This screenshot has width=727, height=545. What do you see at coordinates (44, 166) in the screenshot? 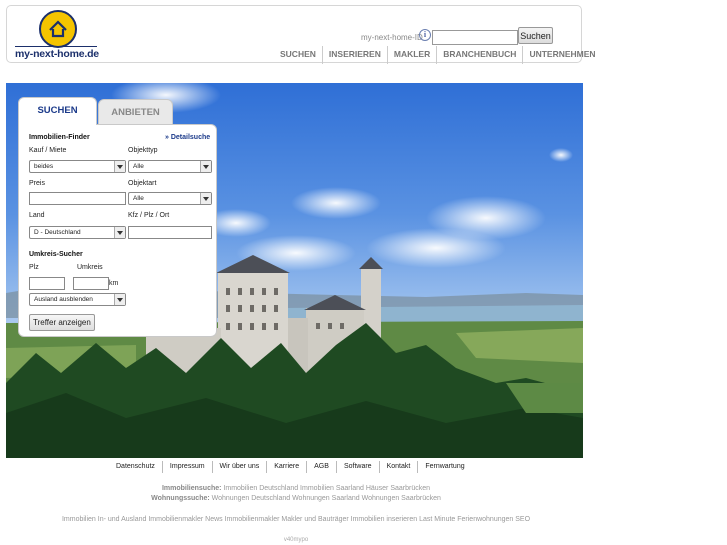
I see `kauf-miete-value: beides` at bounding box center [44, 166].